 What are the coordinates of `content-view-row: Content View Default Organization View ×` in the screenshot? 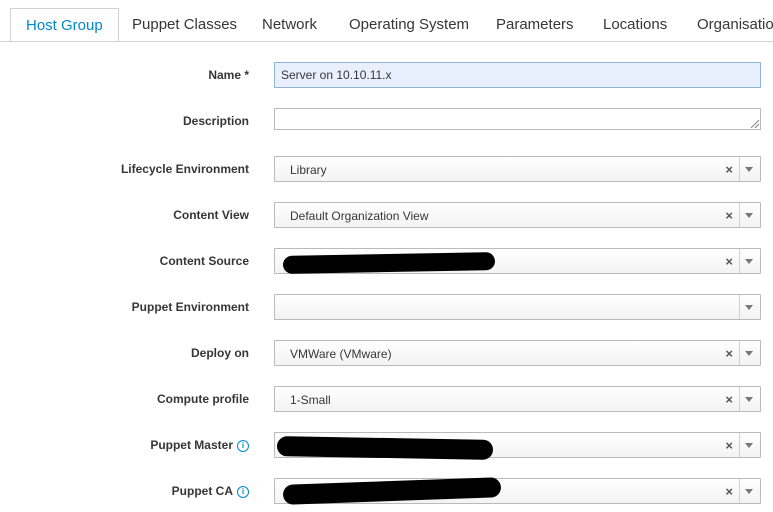 It's located at (386, 215).